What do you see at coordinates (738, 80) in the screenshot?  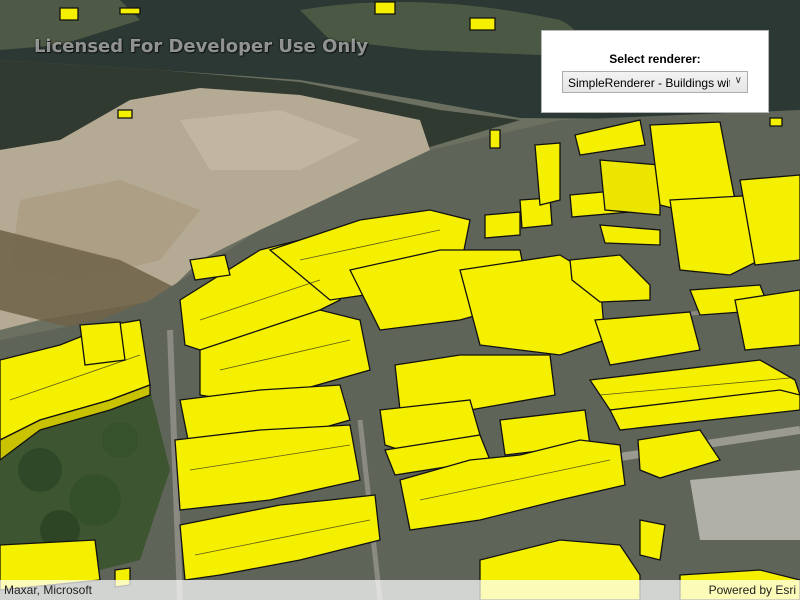 I see `chevron-down-icon: ∨` at bounding box center [738, 80].